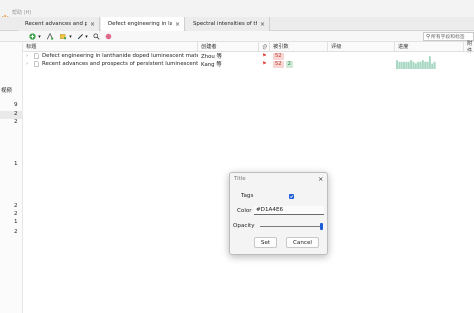 The width and height of the screenshot is (474, 313). What do you see at coordinates (448, 37) in the screenshot?
I see `search-placeholder: 所有字段和标签` at bounding box center [448, 37].